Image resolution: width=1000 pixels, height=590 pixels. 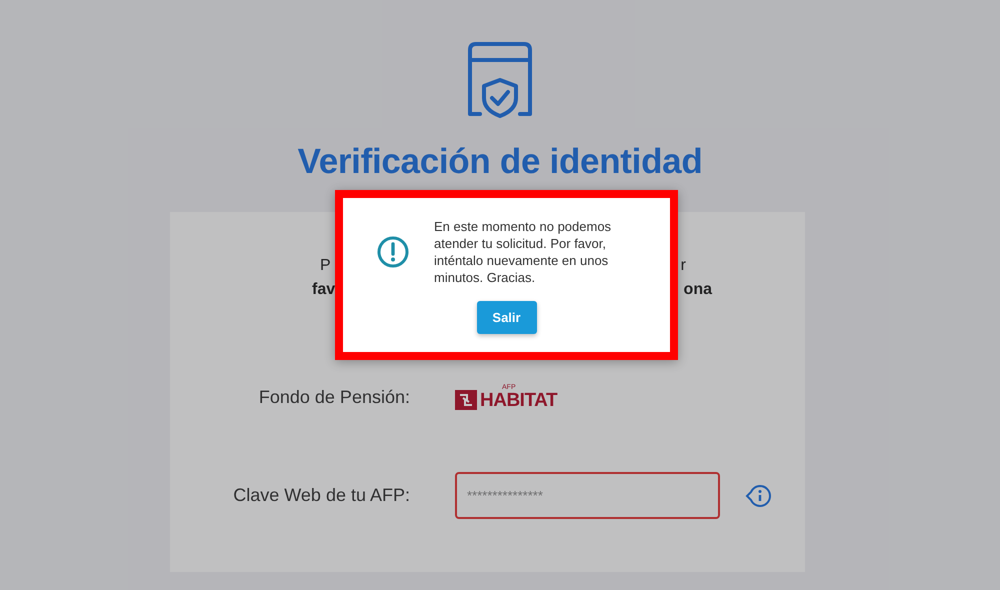 What do you see at coordinates (698, 290) in the screenshot?
I see `intro-text: ona` at bounding box center [698, 290].